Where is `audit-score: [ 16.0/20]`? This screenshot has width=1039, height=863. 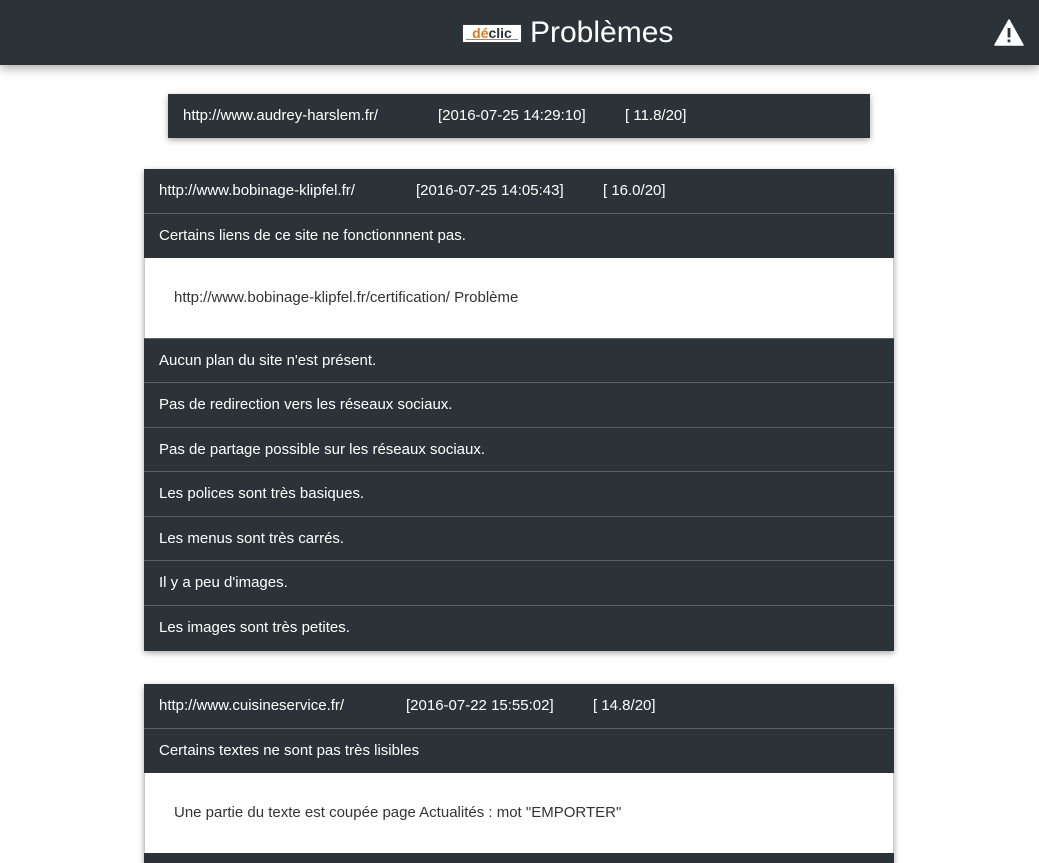 audit-score: [ 16.0/20] is located at coordinates (634, 190).